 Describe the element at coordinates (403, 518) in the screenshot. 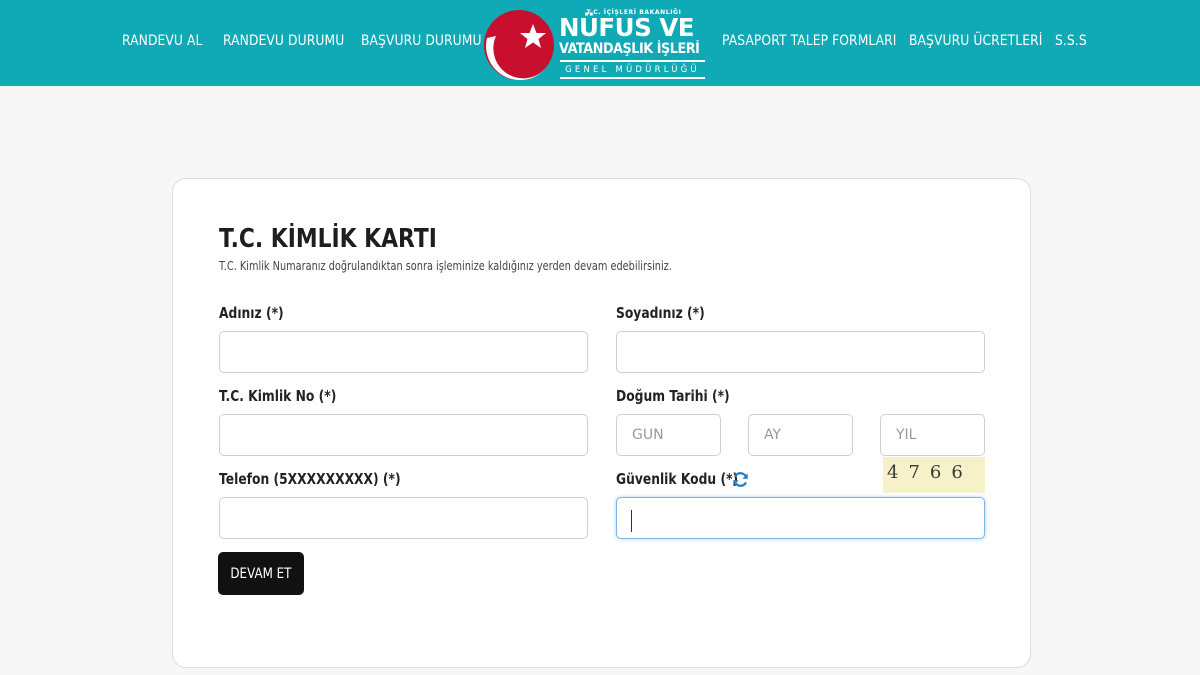

I see `phone-field` at that location.